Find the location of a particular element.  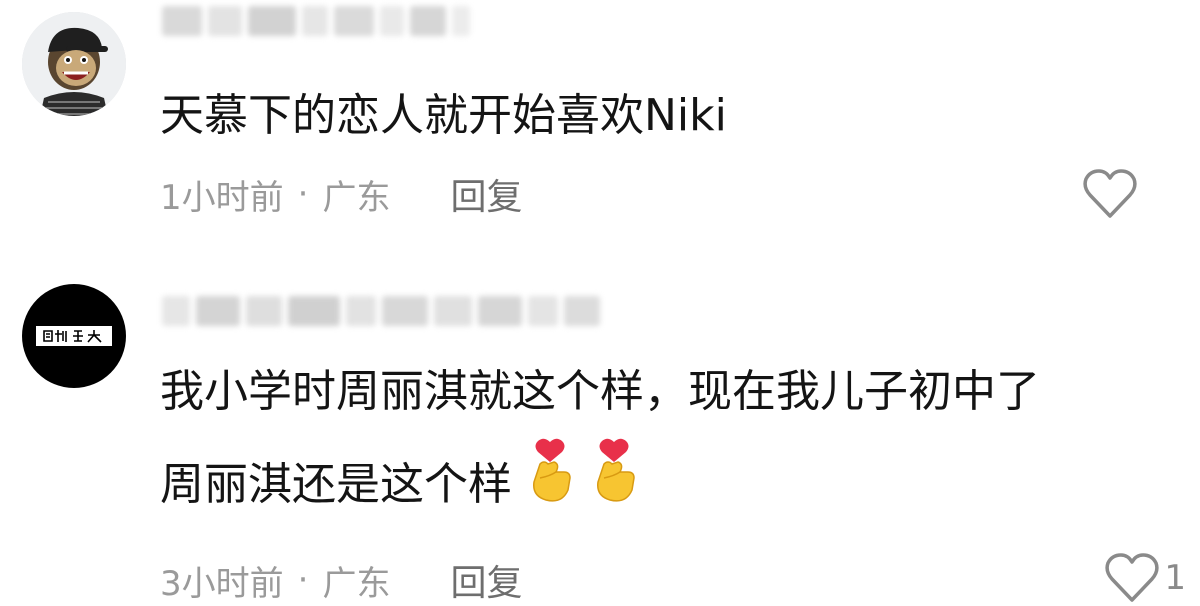

comment-text-line-2: 周丽淇还是这个样 is located at coordinates (336, 484).